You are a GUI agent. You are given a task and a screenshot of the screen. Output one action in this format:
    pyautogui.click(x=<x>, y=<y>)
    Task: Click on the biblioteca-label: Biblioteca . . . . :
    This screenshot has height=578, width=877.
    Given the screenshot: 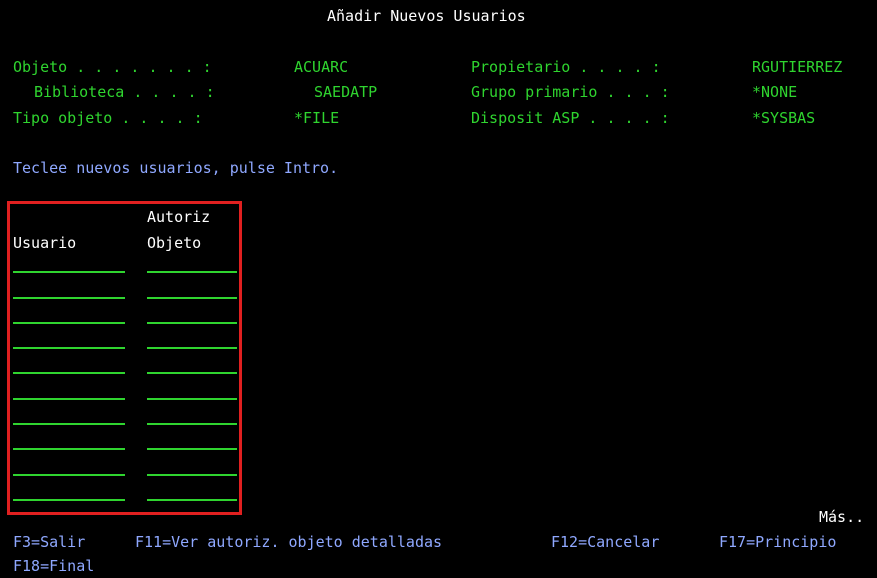 What is the action you would take?
    pyautogui.click(x=124, y=92)
    